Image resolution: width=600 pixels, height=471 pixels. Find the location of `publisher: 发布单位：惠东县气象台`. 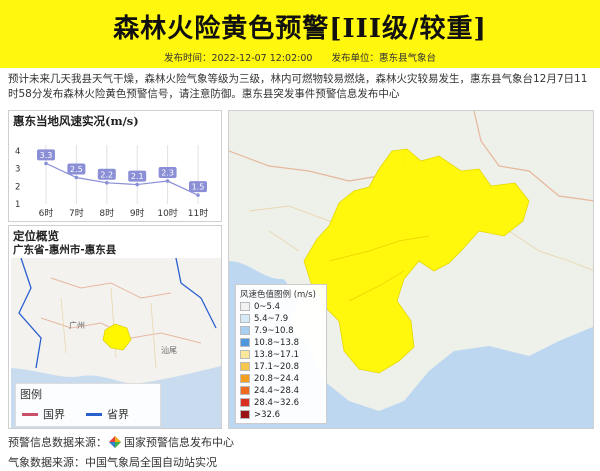

publisher: 发布单位：惠东县气象台 is located at coordinates (383, 58).